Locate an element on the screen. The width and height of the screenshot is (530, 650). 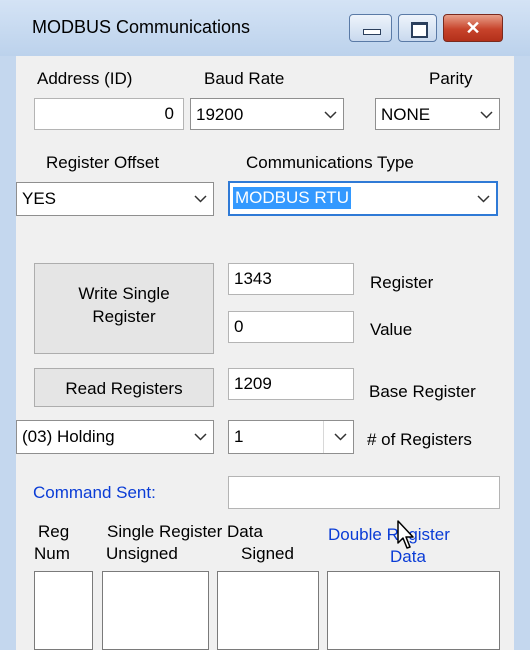
double-register-list is located at coordinates (413, 610).